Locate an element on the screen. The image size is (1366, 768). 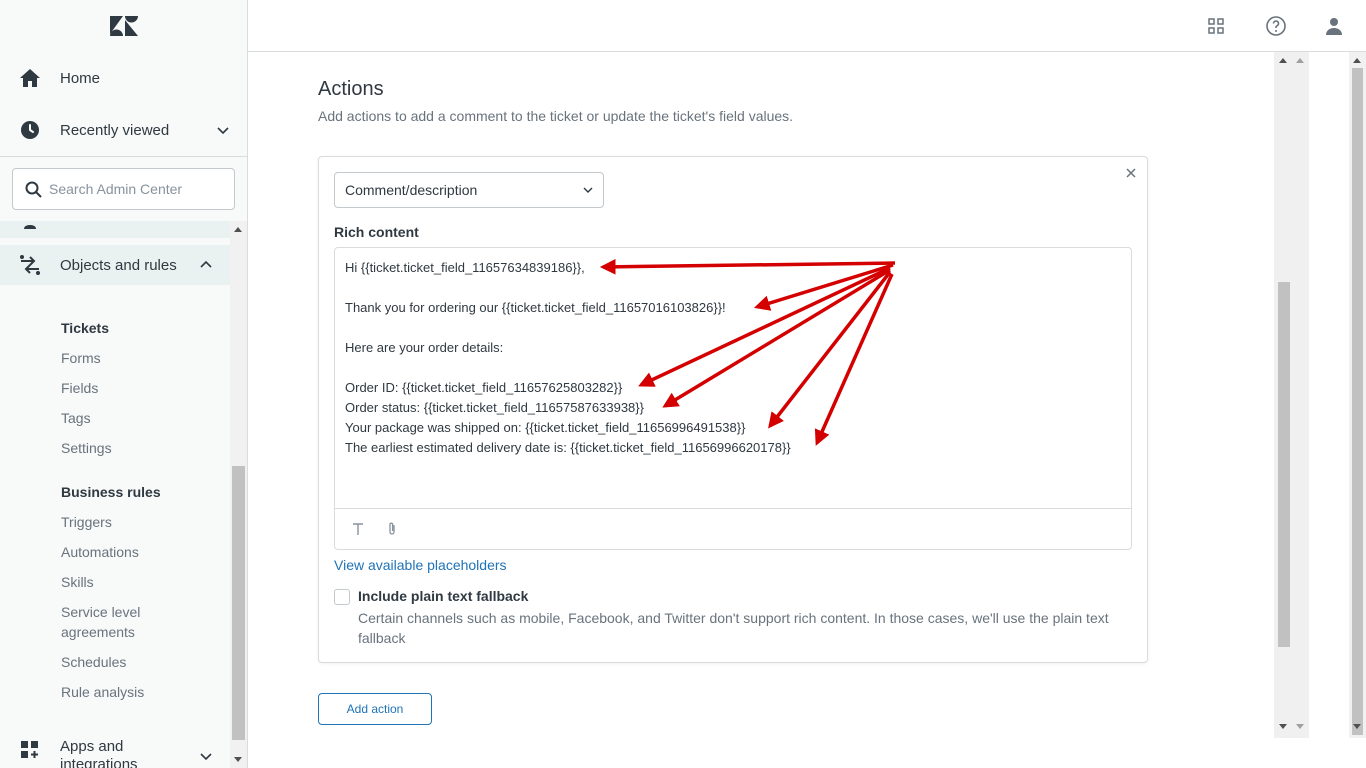
clock-icon is located at coordinates (30, 130).